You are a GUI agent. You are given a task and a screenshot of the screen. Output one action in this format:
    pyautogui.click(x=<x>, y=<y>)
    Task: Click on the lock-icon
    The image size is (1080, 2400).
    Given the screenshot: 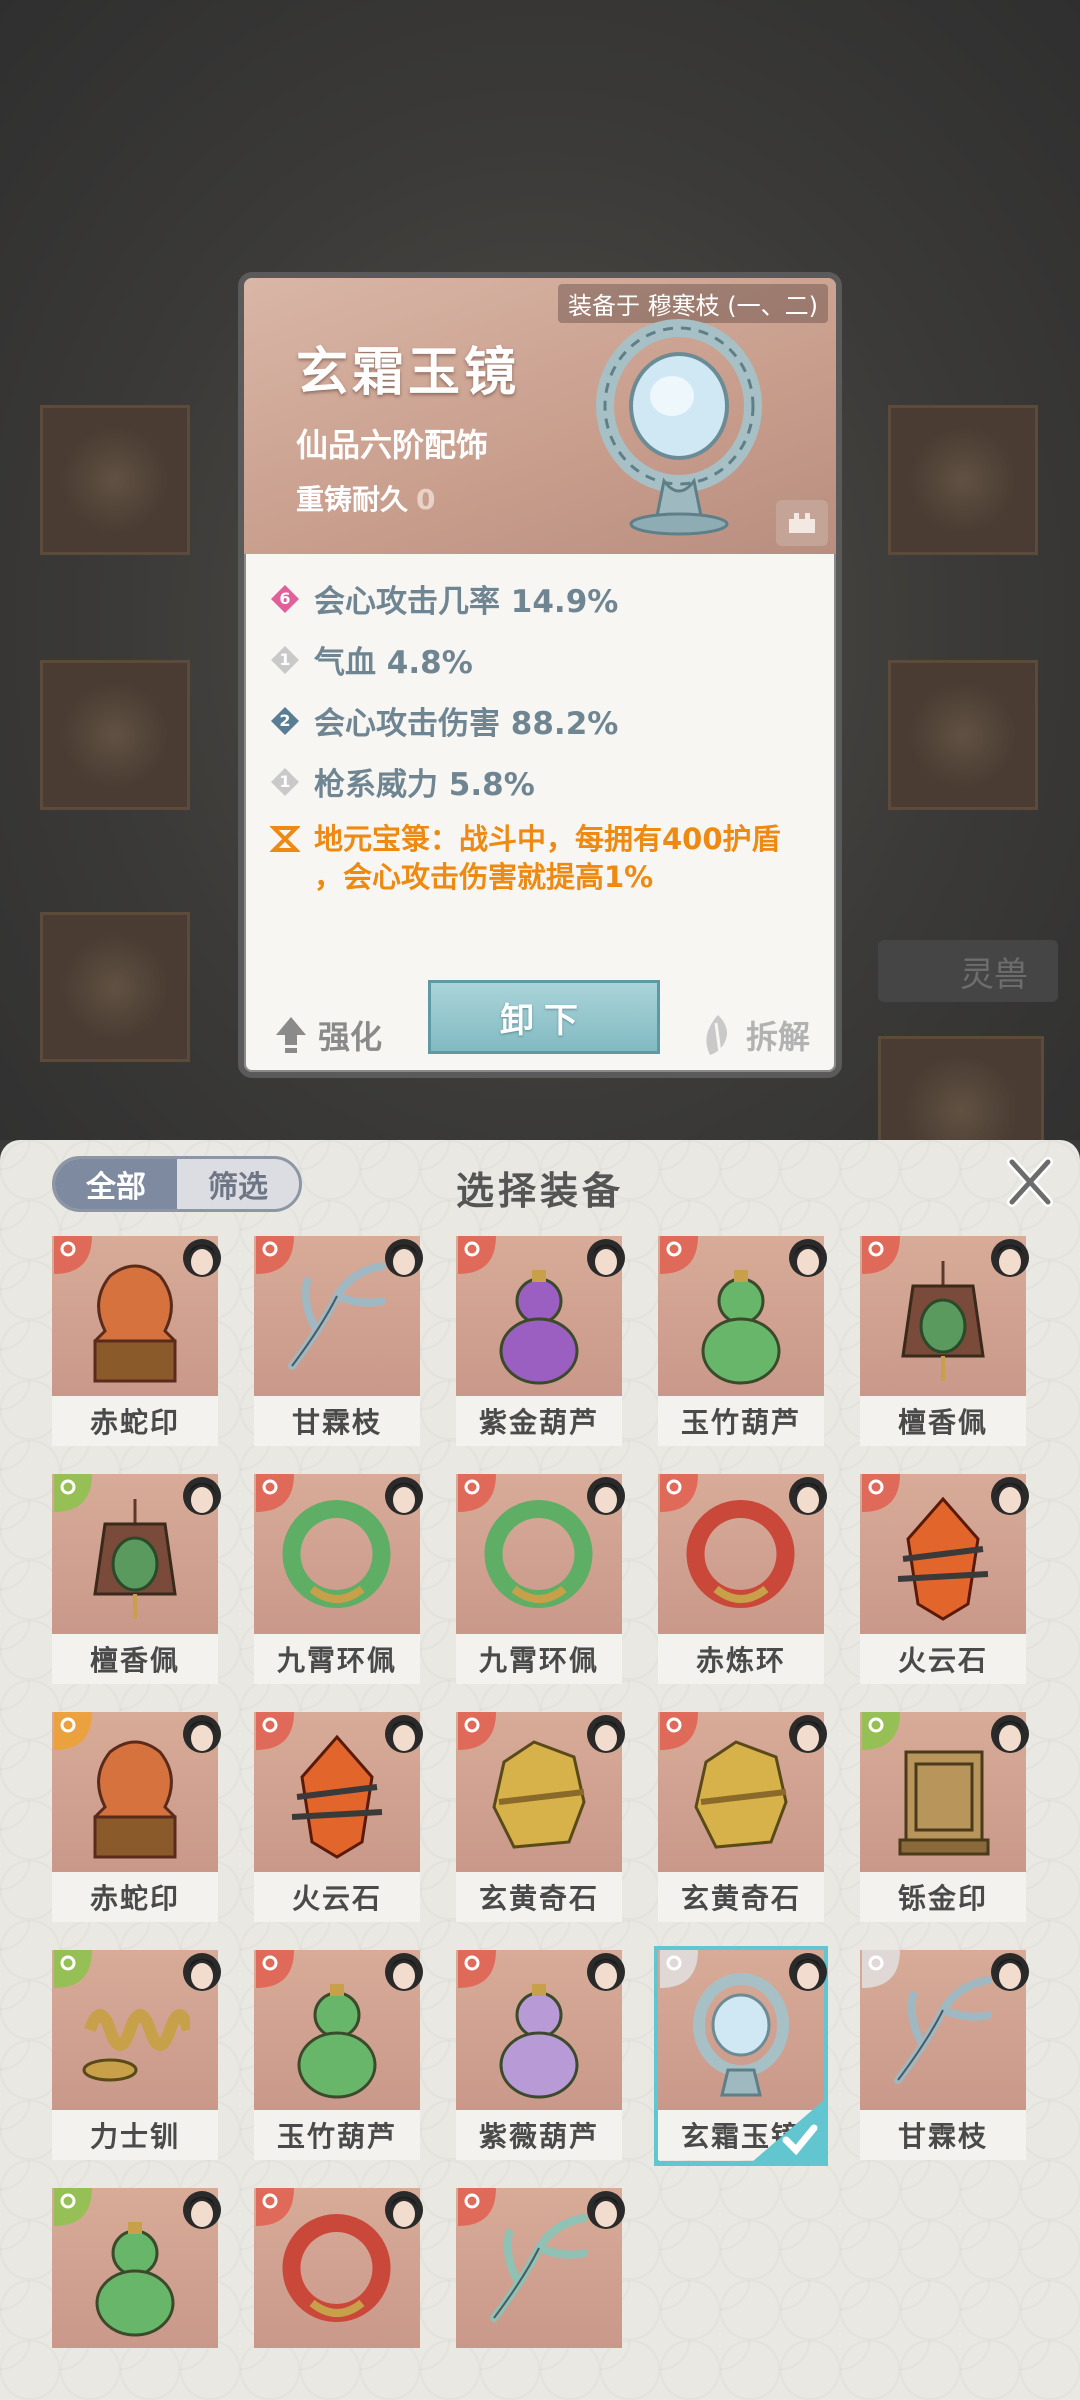 What is the action you would take?
    pyautogui.click(x=802, y=523)
    